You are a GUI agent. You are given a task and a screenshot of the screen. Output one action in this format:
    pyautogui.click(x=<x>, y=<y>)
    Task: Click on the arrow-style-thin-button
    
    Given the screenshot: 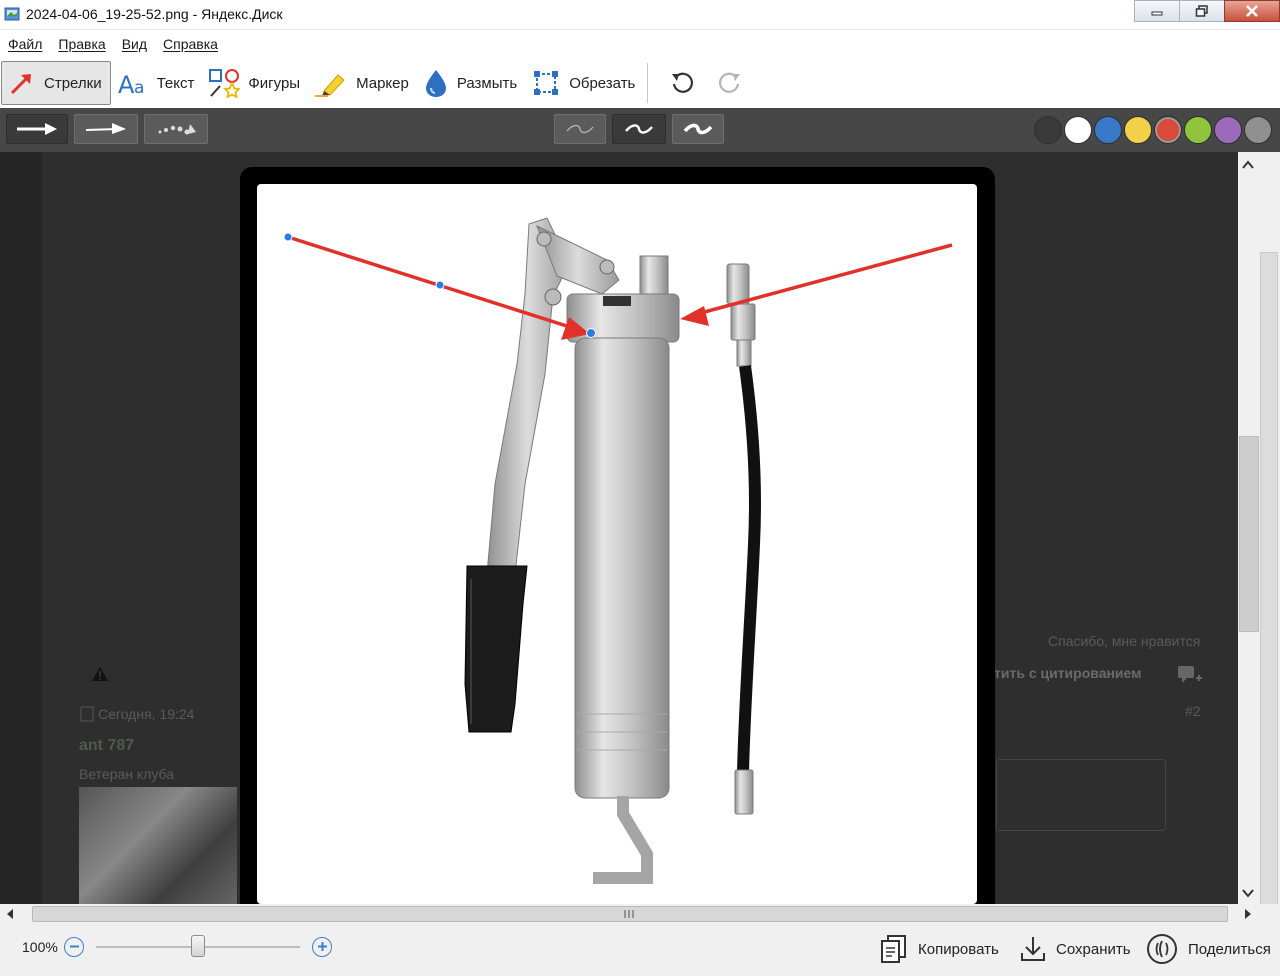 What is the action you would take?
    pyautogui.click(x=106, y=129)
    